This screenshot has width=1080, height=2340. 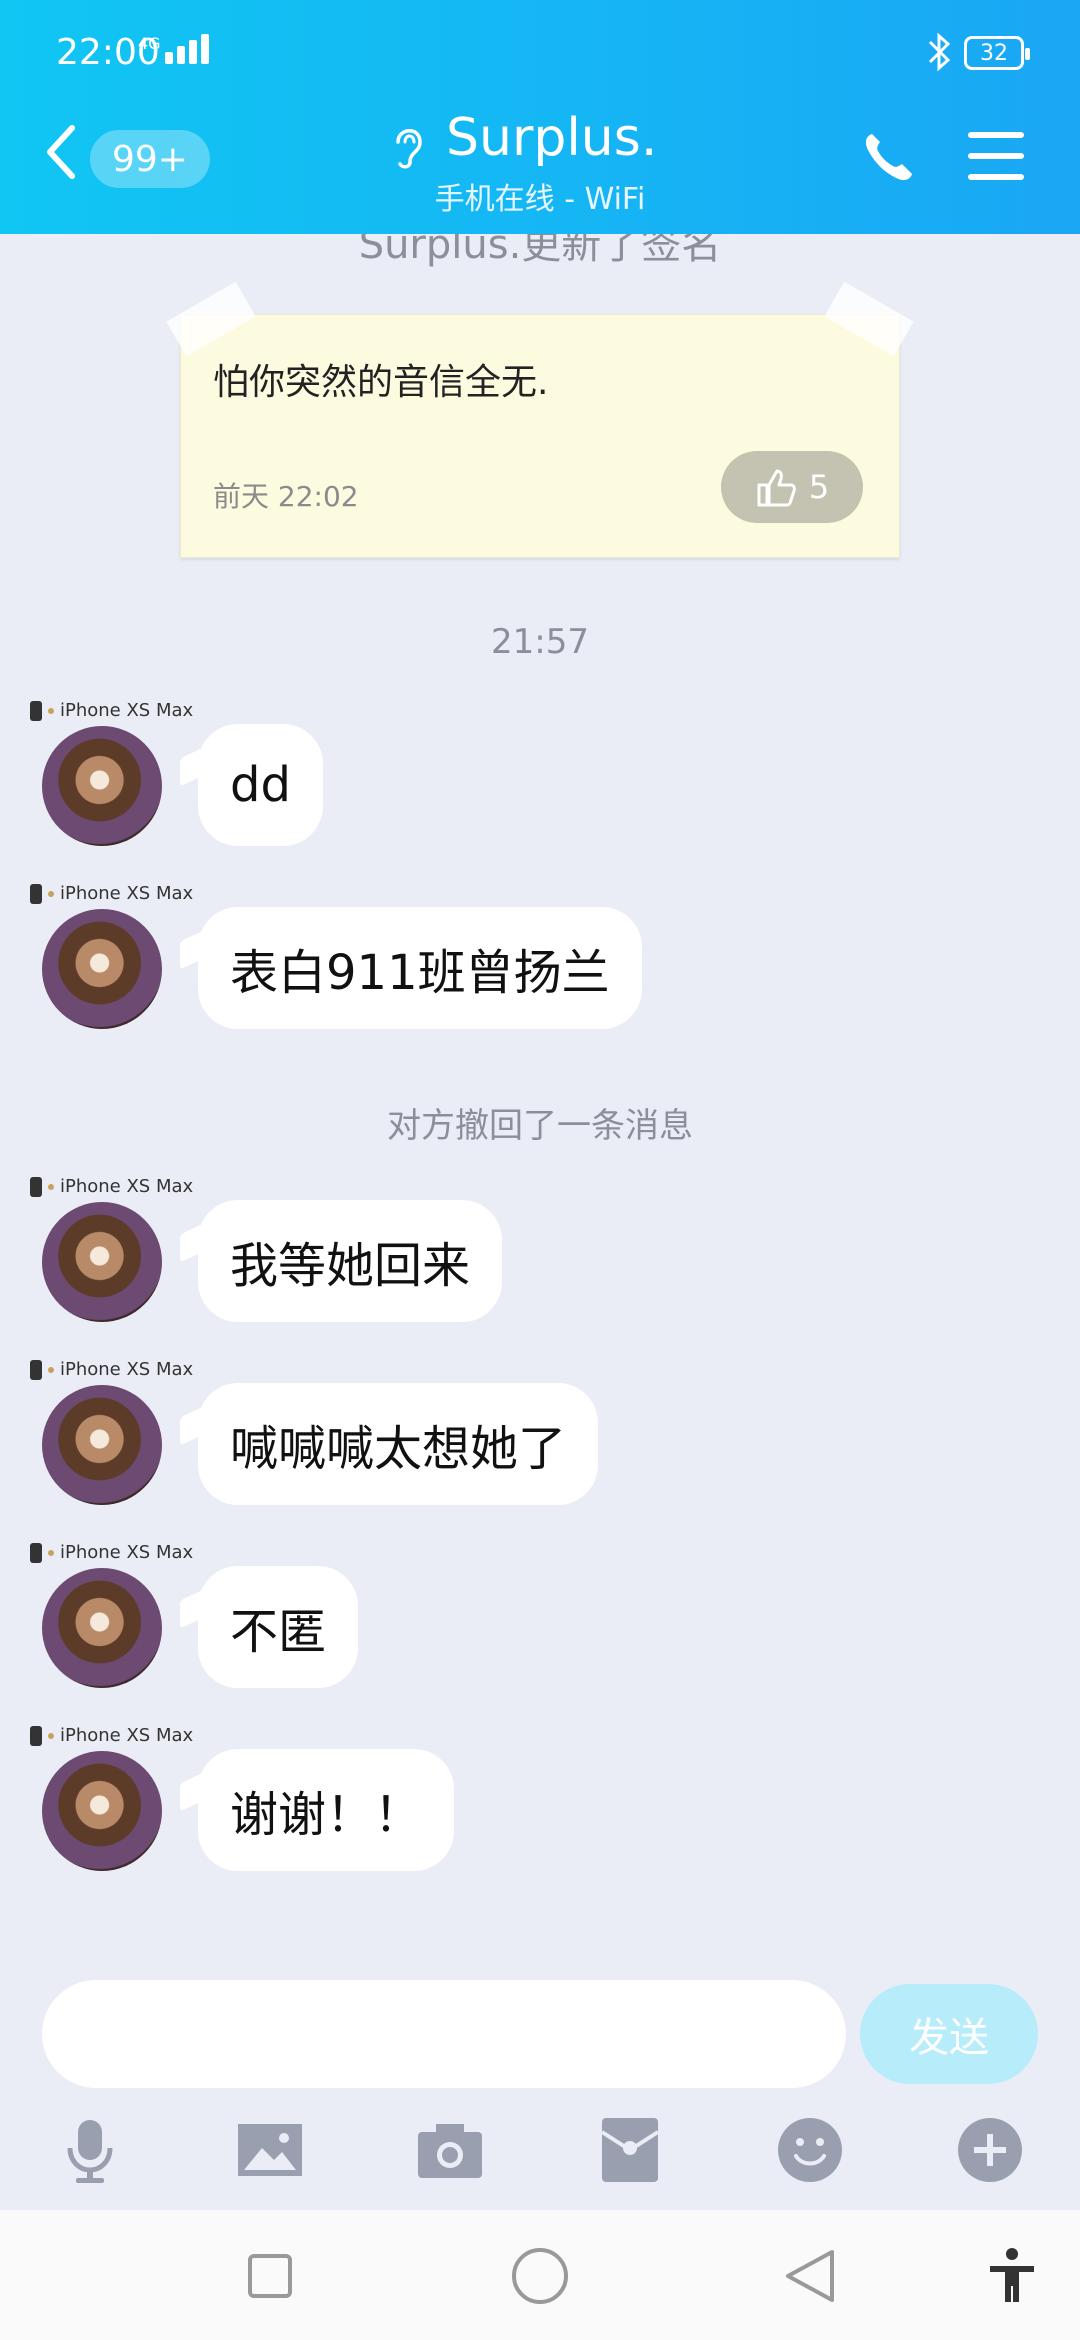 I want to click on camera-icon, so click(x=450, y=2150).